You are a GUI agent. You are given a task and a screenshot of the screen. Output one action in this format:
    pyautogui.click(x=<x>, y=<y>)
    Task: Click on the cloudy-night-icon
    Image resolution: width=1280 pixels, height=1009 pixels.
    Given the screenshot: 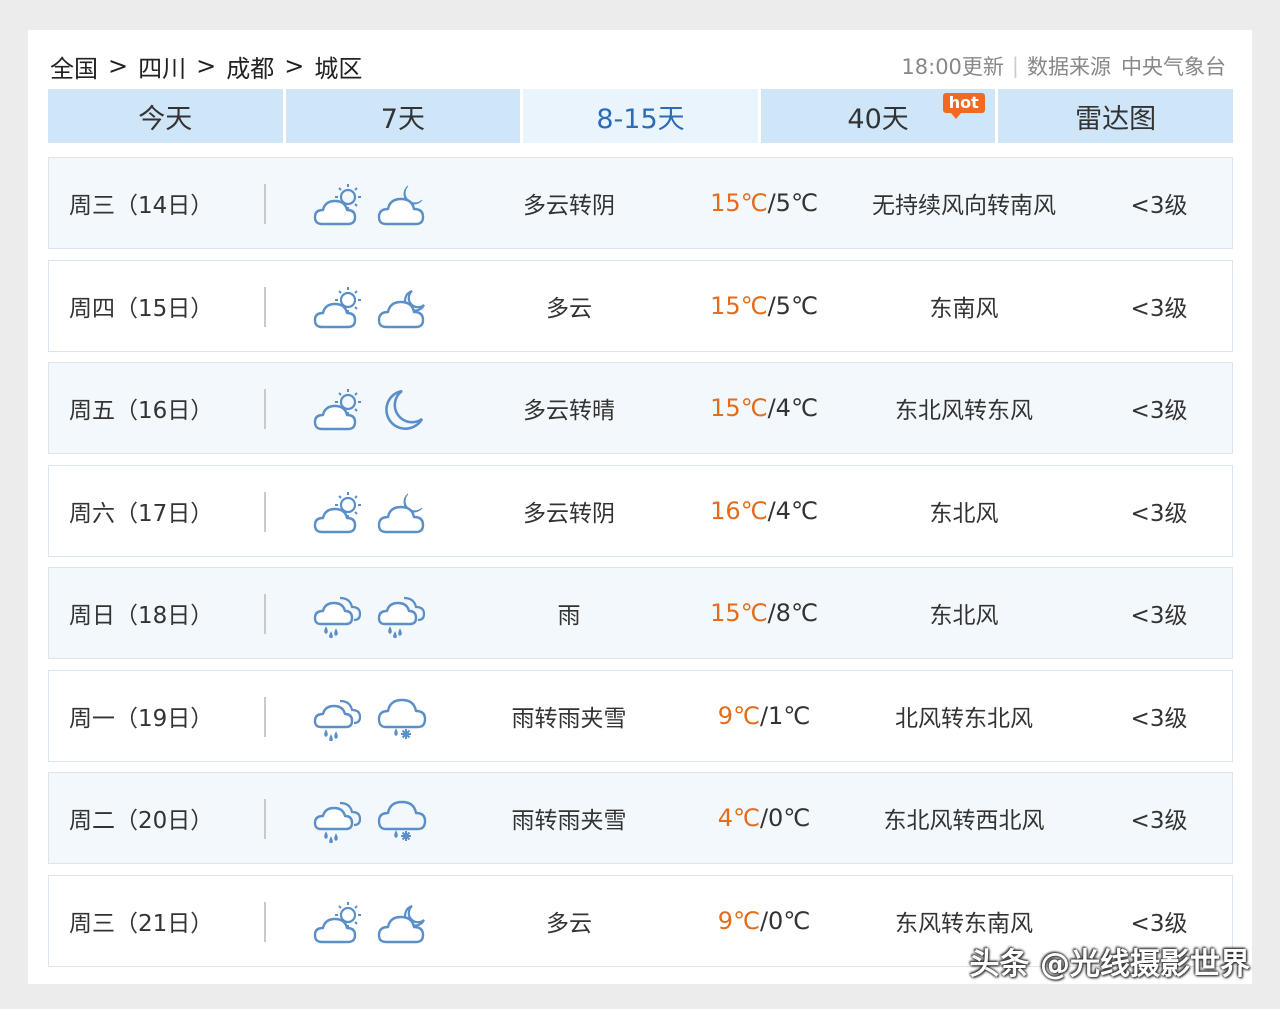 What is the action you would take?
    pyautogui.click(x=401, y=205)
    